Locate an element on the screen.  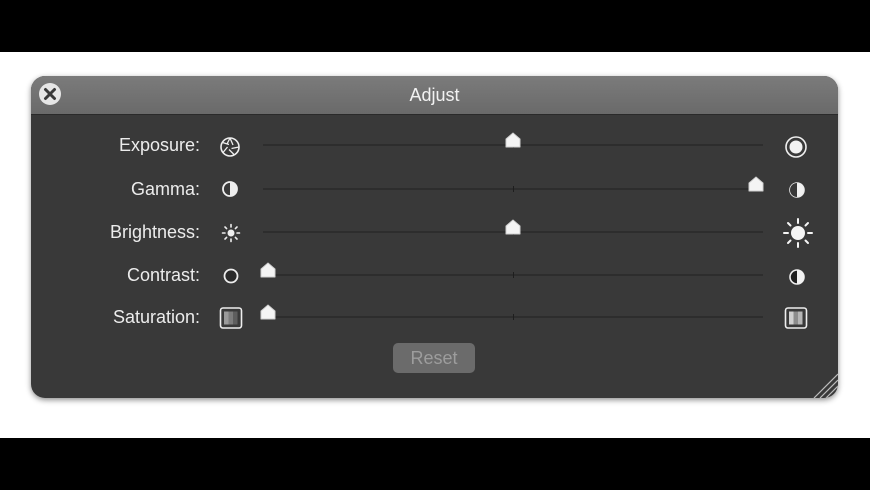
gamma-slider is located at coordinates (513, 184).